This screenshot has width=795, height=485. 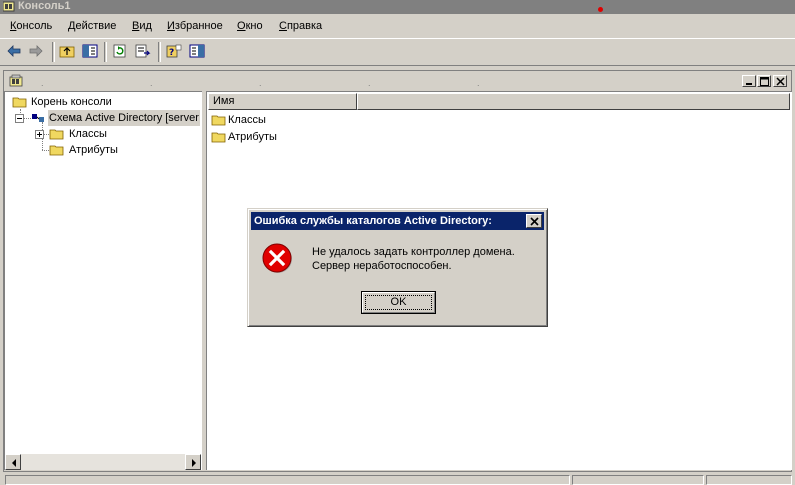 I want to click on expand-icon, so click(x=39, y=134).